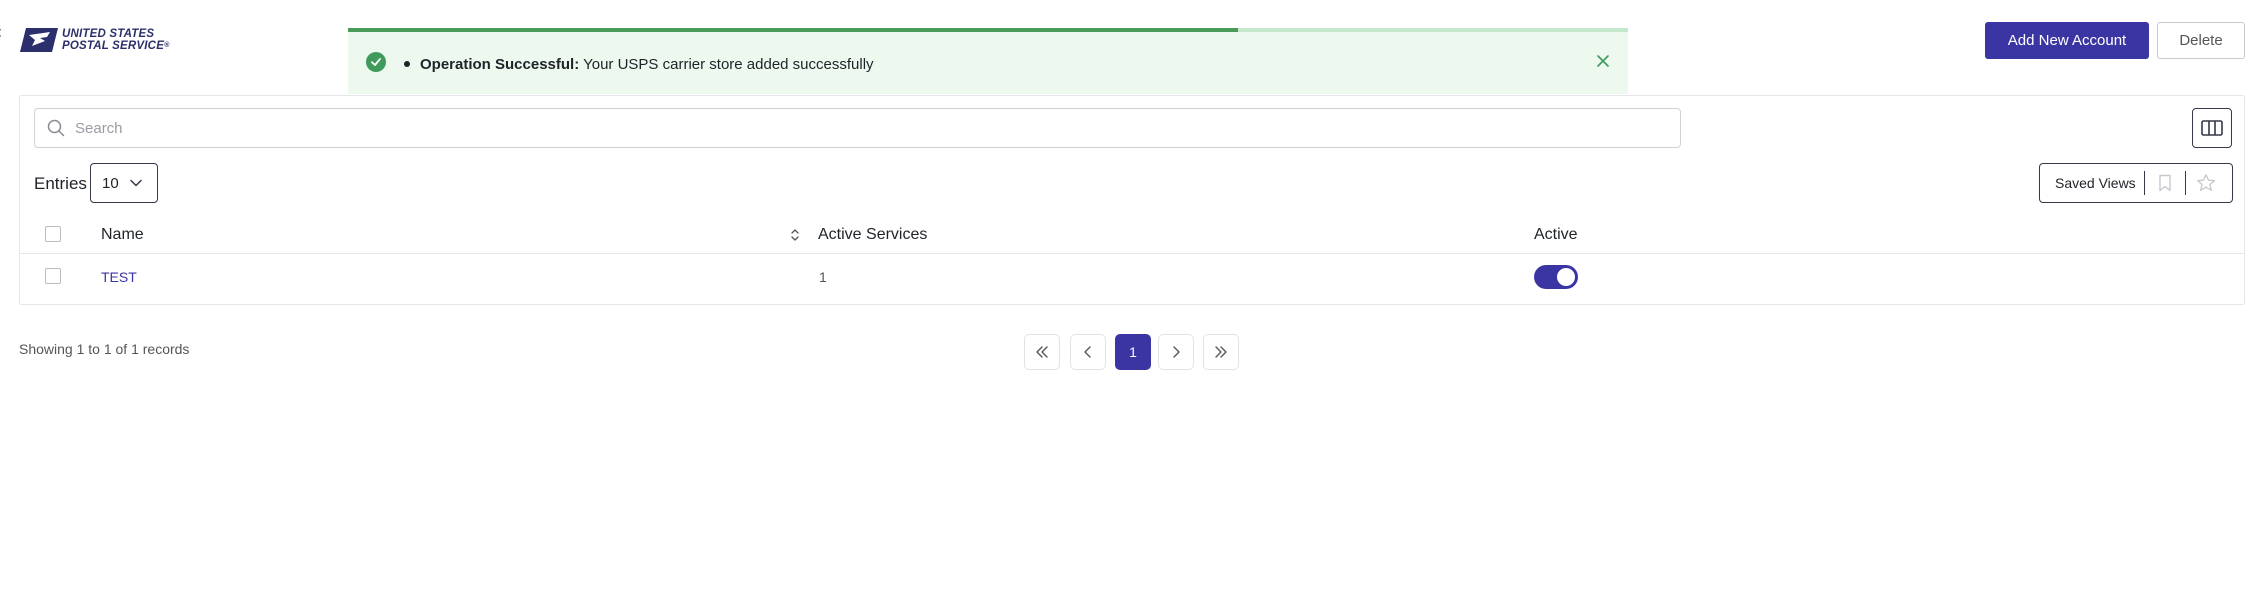 This screenshot has height=592, width=2250. Describe the element at coordinates (376, 62) in the screenshot. I see `check-circle-icon` at that location.